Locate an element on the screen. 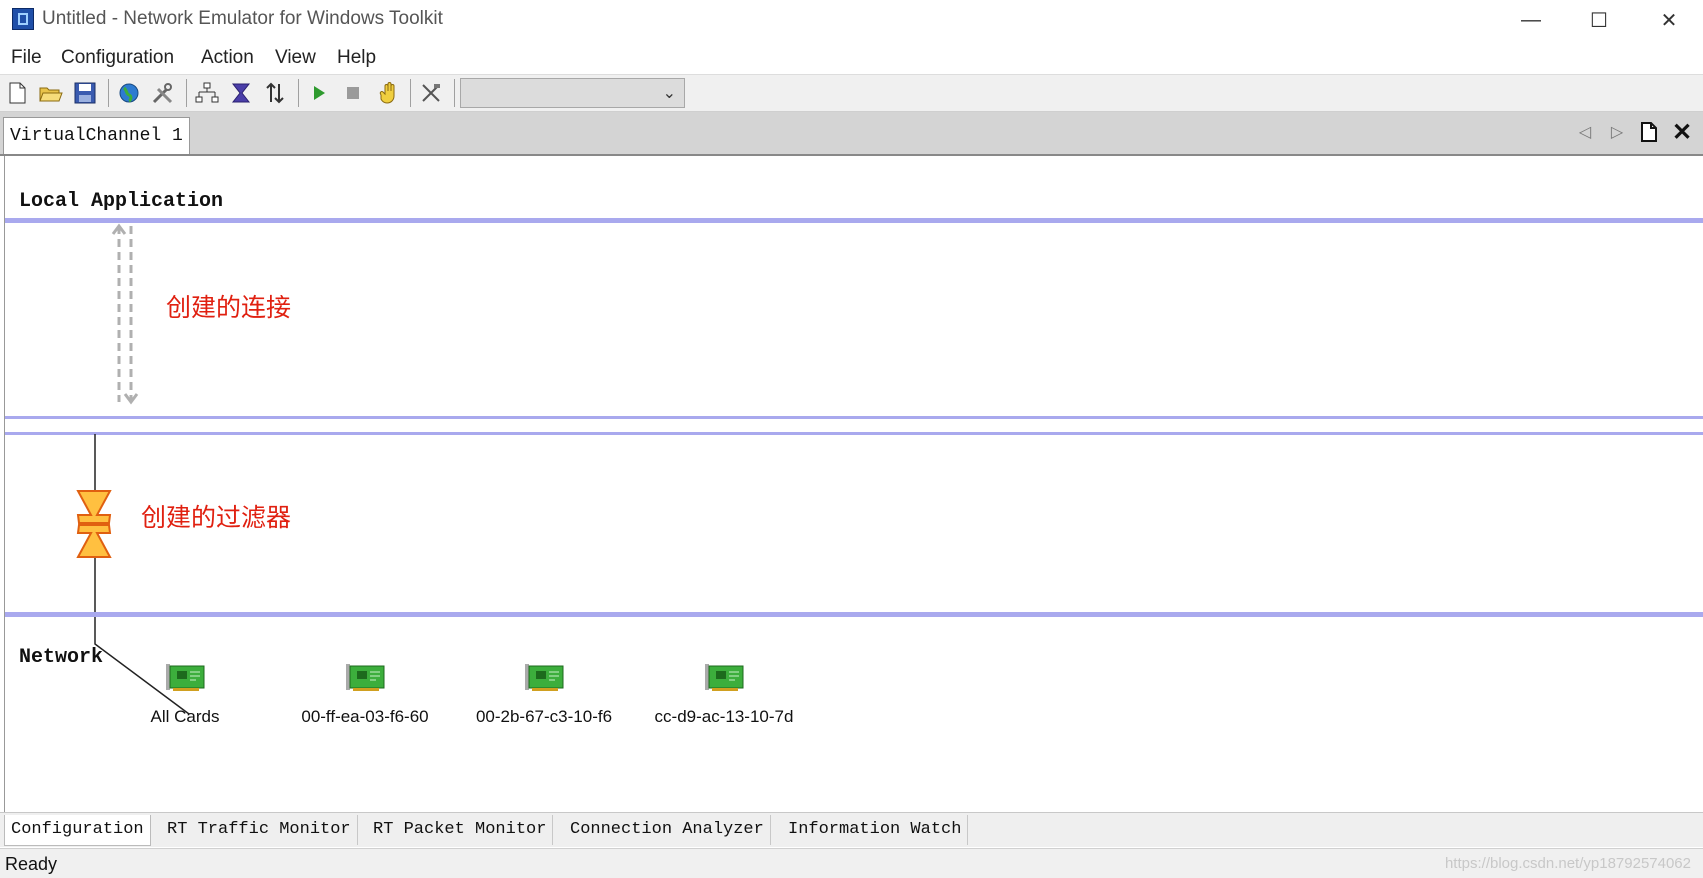 This screenshot has width=1703, height=878. close-icon: ✕ is located at coordinates (1682, 132).